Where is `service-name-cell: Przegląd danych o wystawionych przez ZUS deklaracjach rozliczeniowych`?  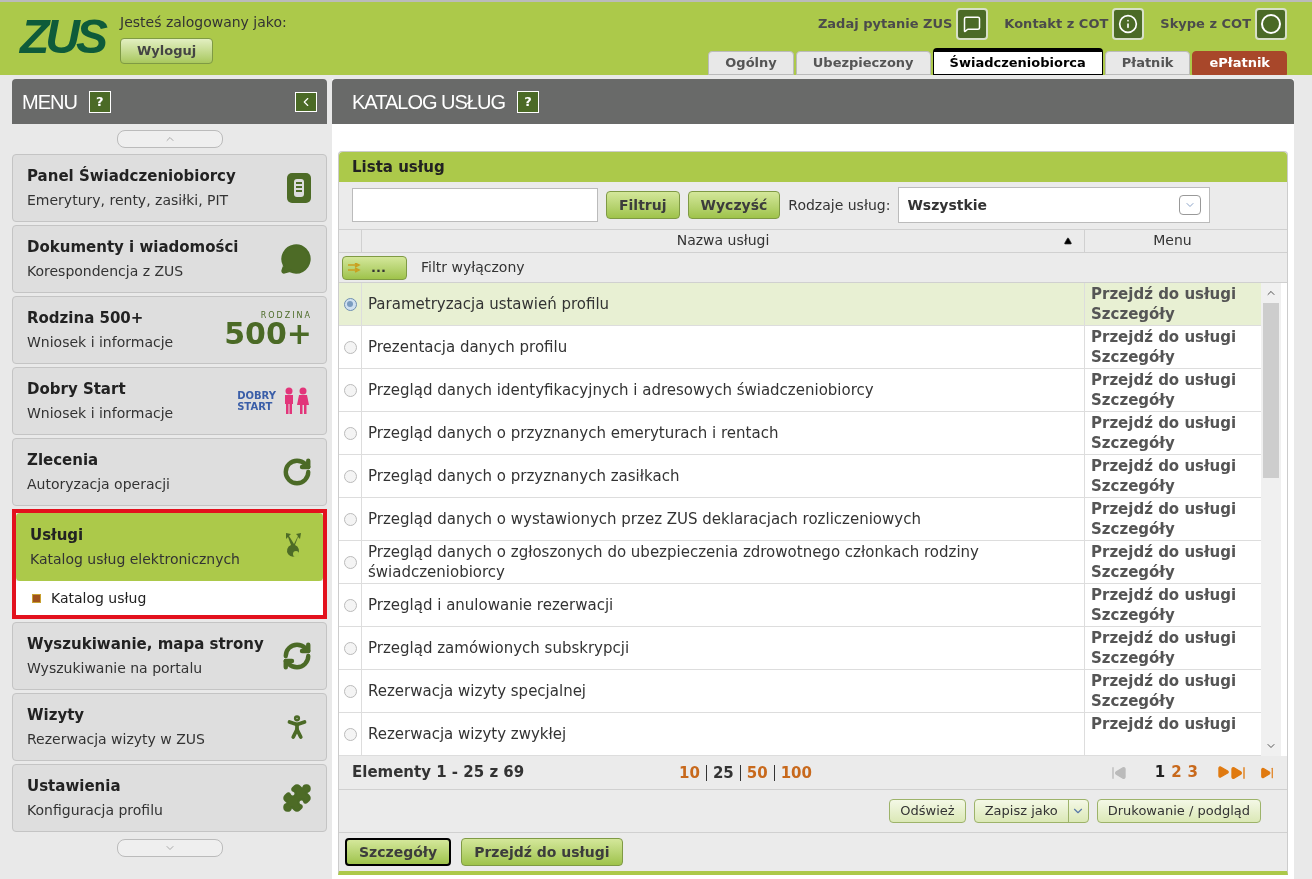 service-name-cell: Przegląd danych o wystawionych przez ZUS deklaracjach rozliczeniowych is located at coordinates (723, 519).